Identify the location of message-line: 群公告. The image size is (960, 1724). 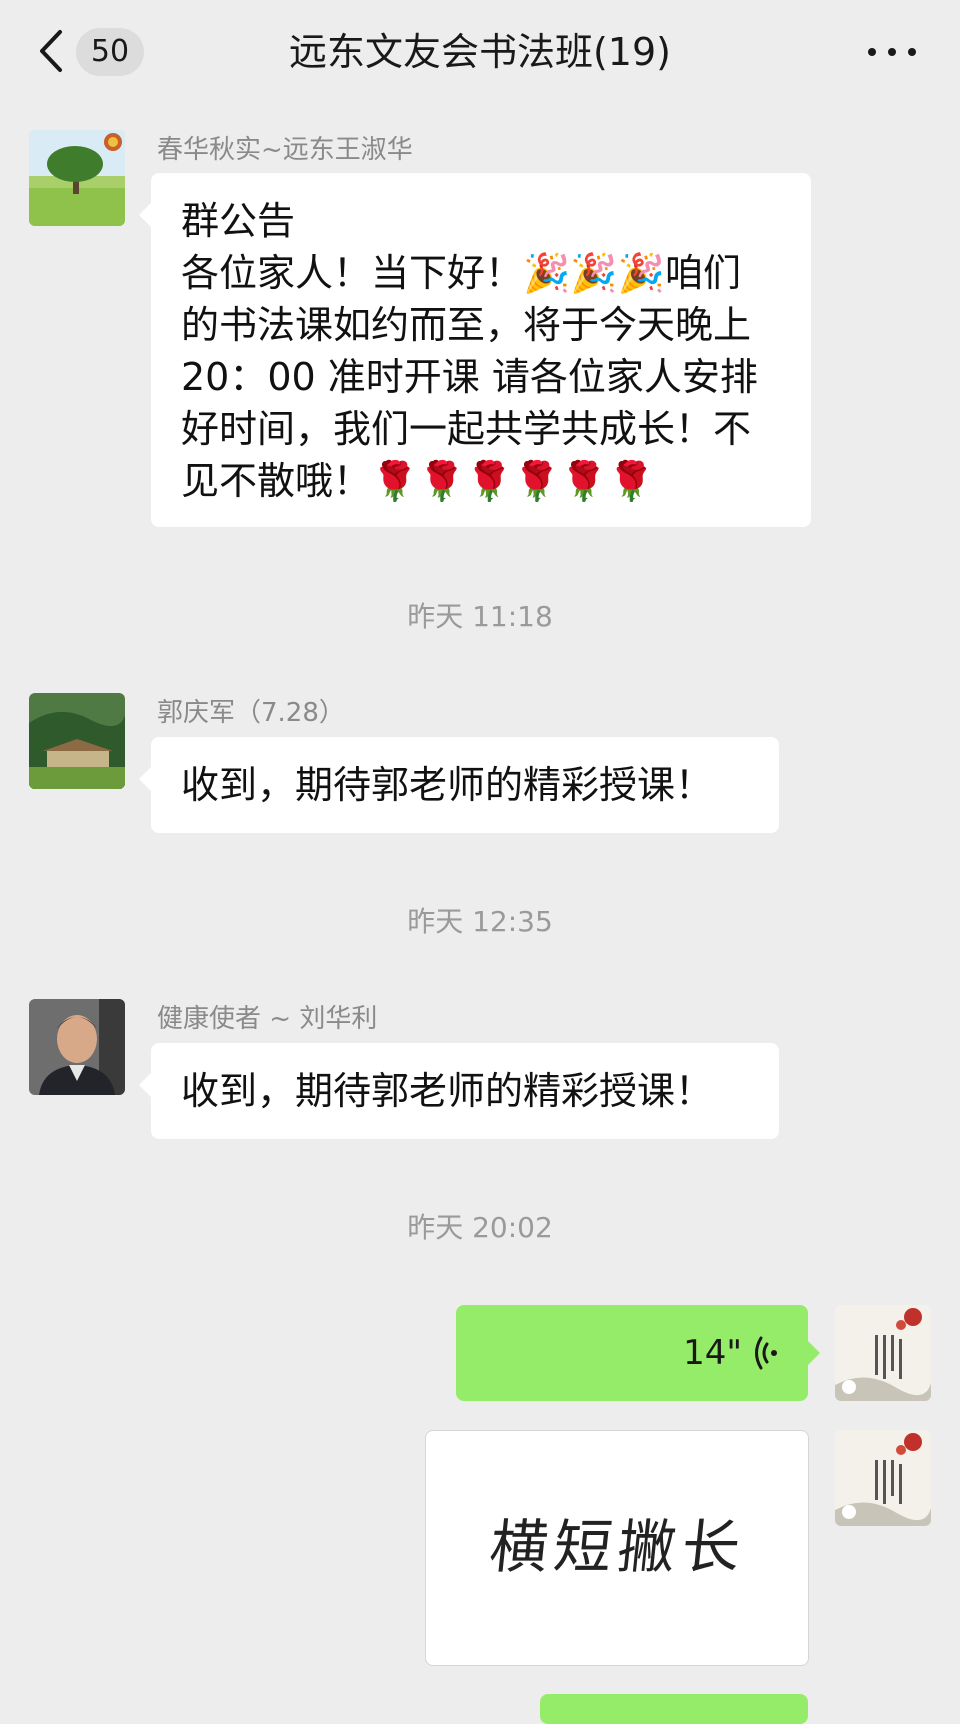
(238, 221).